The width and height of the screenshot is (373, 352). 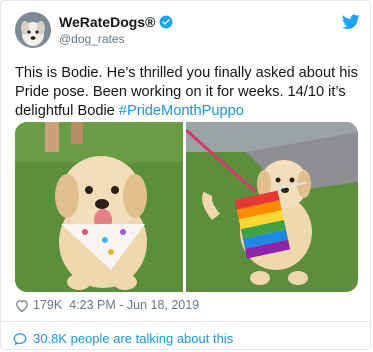 I want to click on conversation-count: 30.8K people are talking about this, so click(x=133, y=338).